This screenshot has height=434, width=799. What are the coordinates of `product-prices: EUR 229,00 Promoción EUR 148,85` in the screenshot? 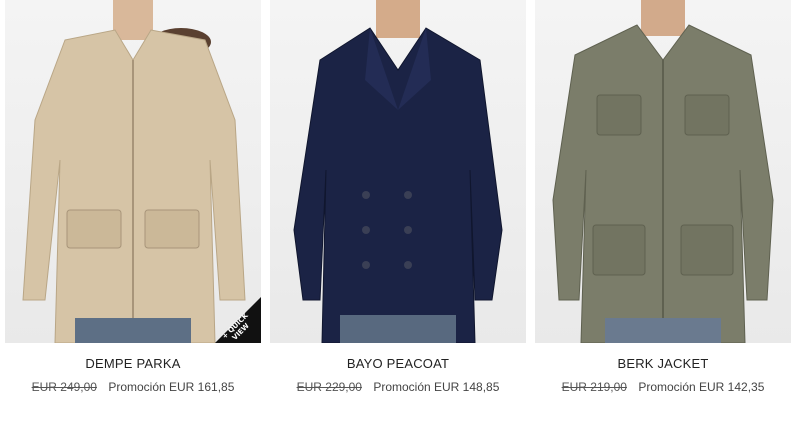 It's located at (398, 387).